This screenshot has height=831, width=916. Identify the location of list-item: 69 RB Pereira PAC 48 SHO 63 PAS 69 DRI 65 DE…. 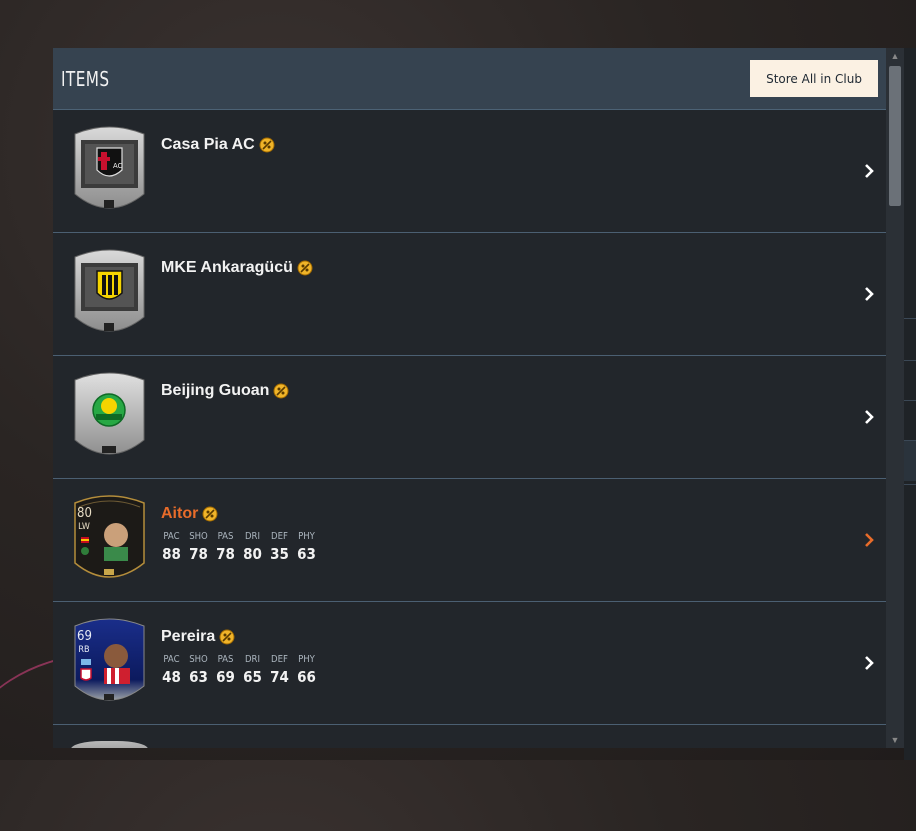
(469, 663).